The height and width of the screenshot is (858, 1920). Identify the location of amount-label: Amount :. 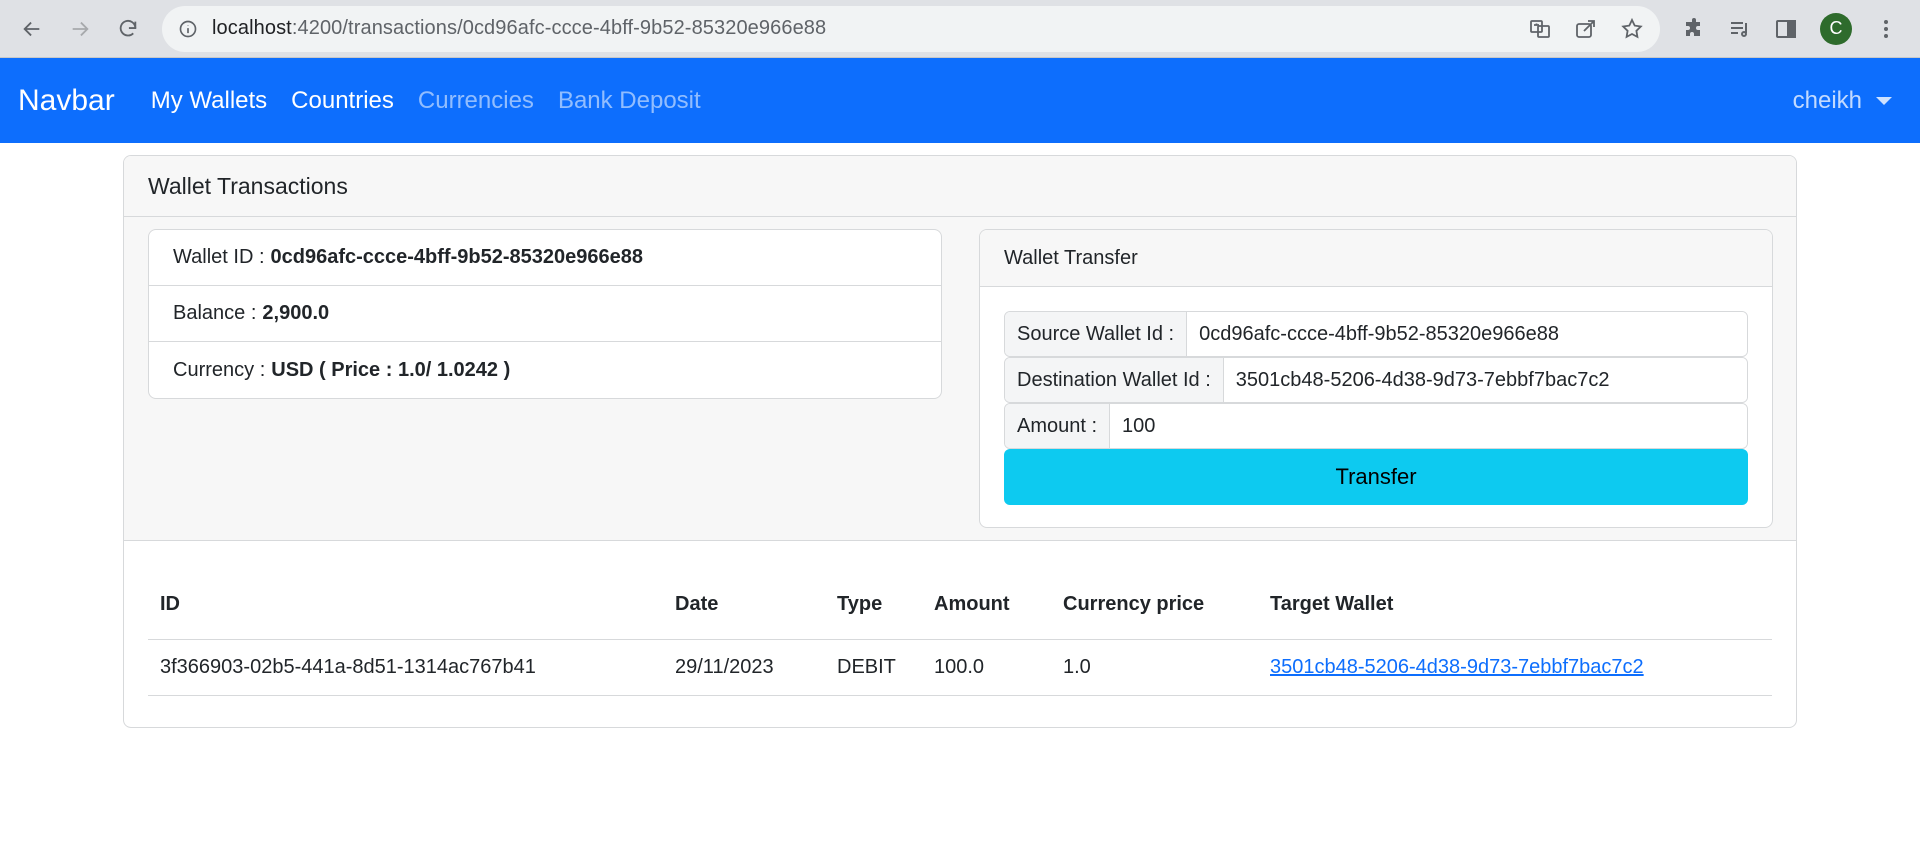
(1058, 426).